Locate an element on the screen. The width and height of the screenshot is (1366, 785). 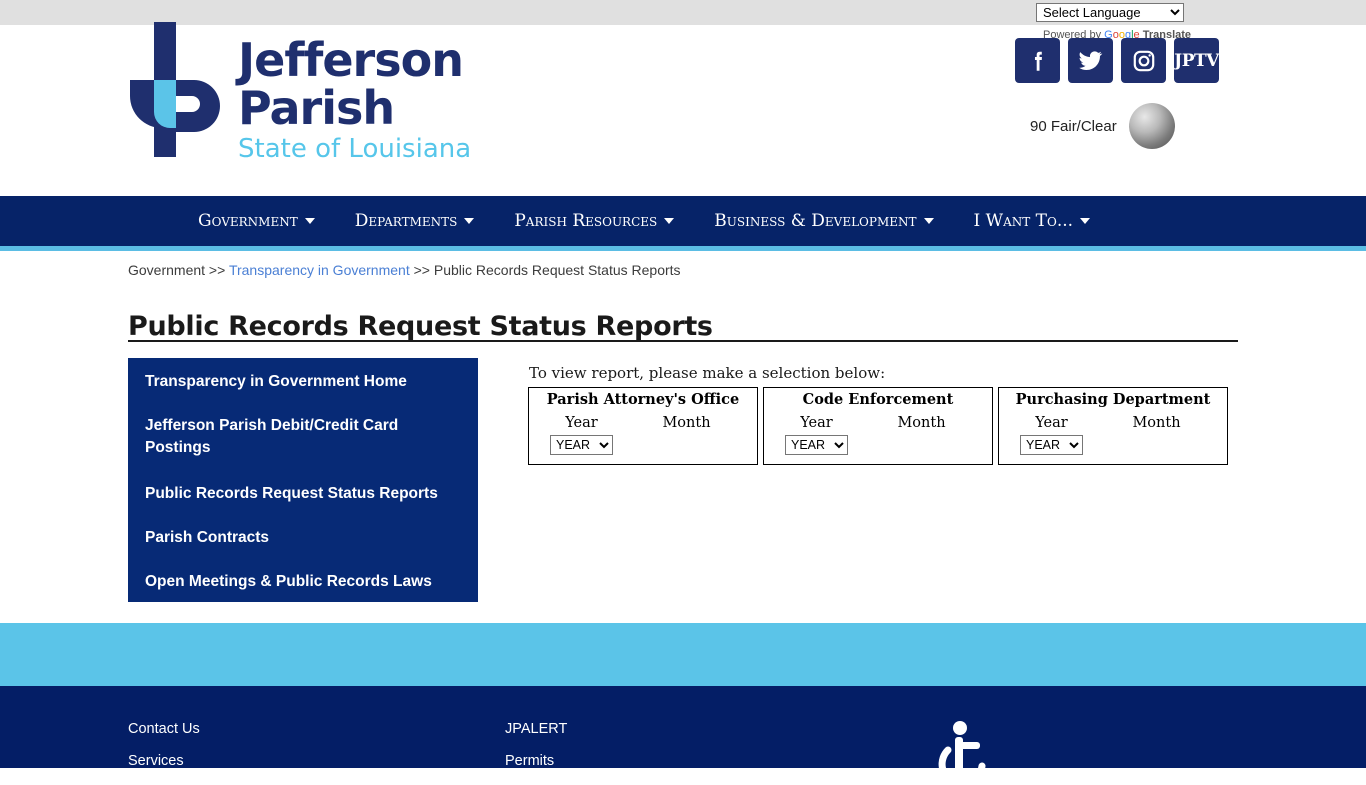
breadcrumb-current: Public Records Request Status Reports is located at coordinates (557, 270).